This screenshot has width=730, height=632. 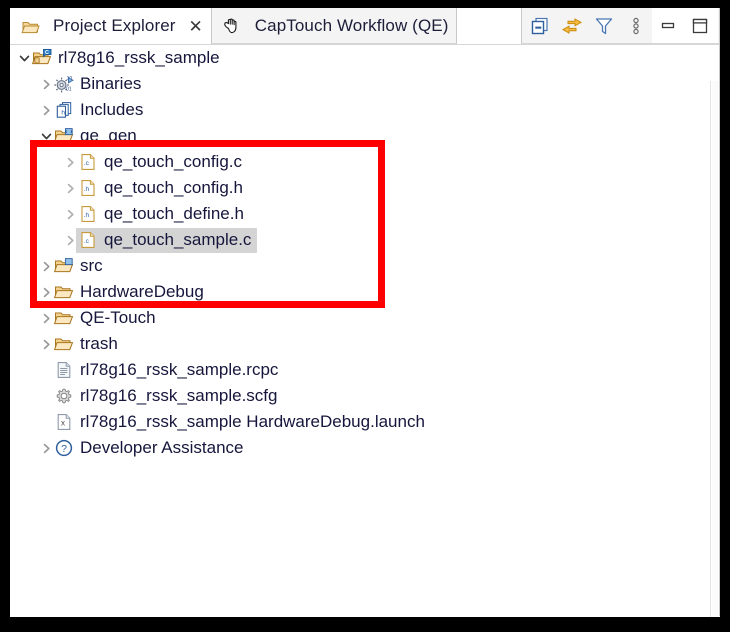 What do you see at coordinates (64, 84) in the screenshot?
I see `binaries-icon: 10 01` at bounding box center [64, 84].